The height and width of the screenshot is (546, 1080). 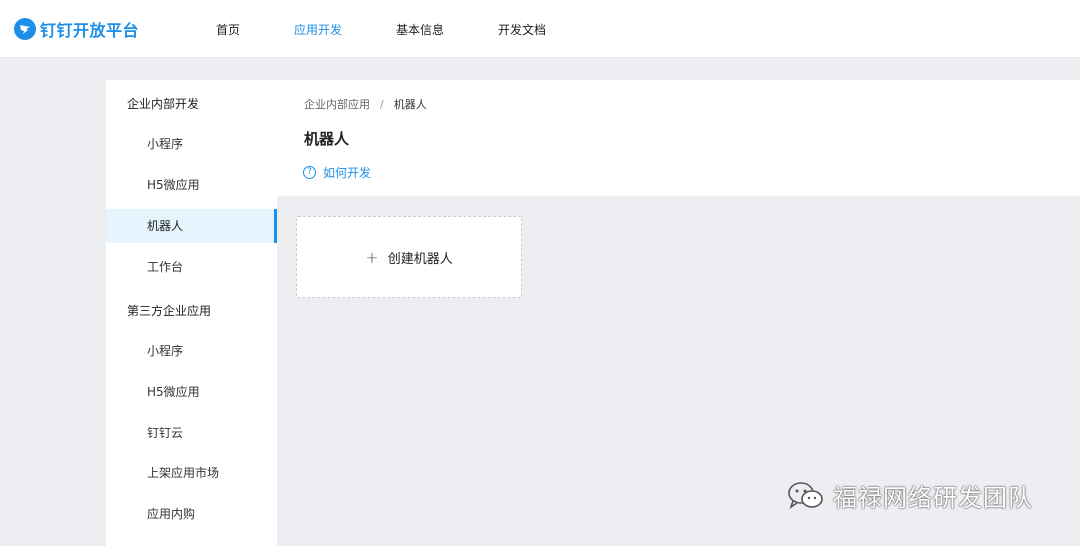 I want to click on sidebar-item-dingtalk-cloud: 钉钉云, so click(x=191, y=433).